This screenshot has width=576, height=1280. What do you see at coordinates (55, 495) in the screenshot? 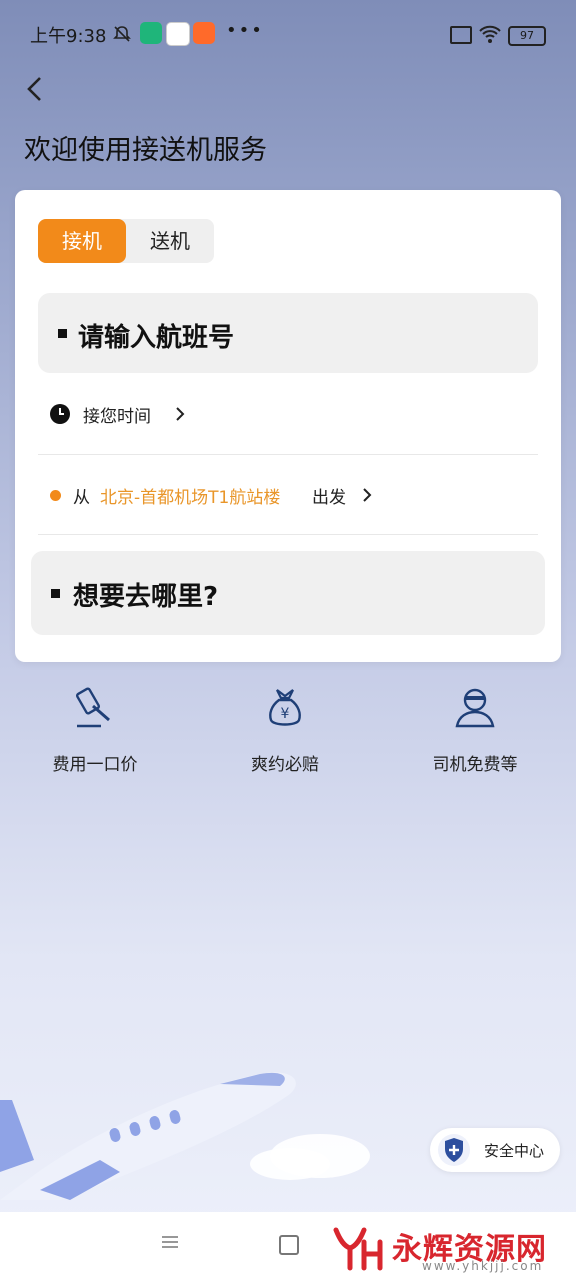
I see `location-dot-icon` at bounding box center [55, 495].